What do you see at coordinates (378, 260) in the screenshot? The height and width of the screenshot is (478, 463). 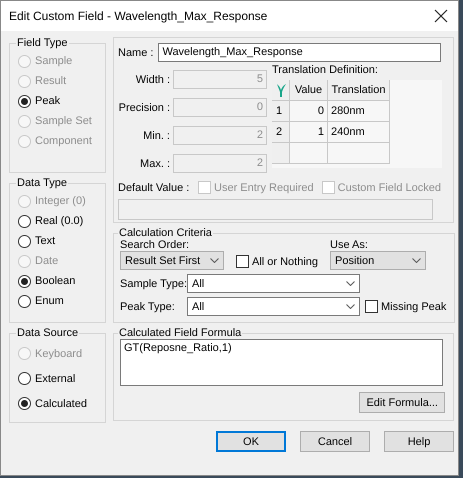 I see `dropdown: Position` at bounding box center [378, 260].